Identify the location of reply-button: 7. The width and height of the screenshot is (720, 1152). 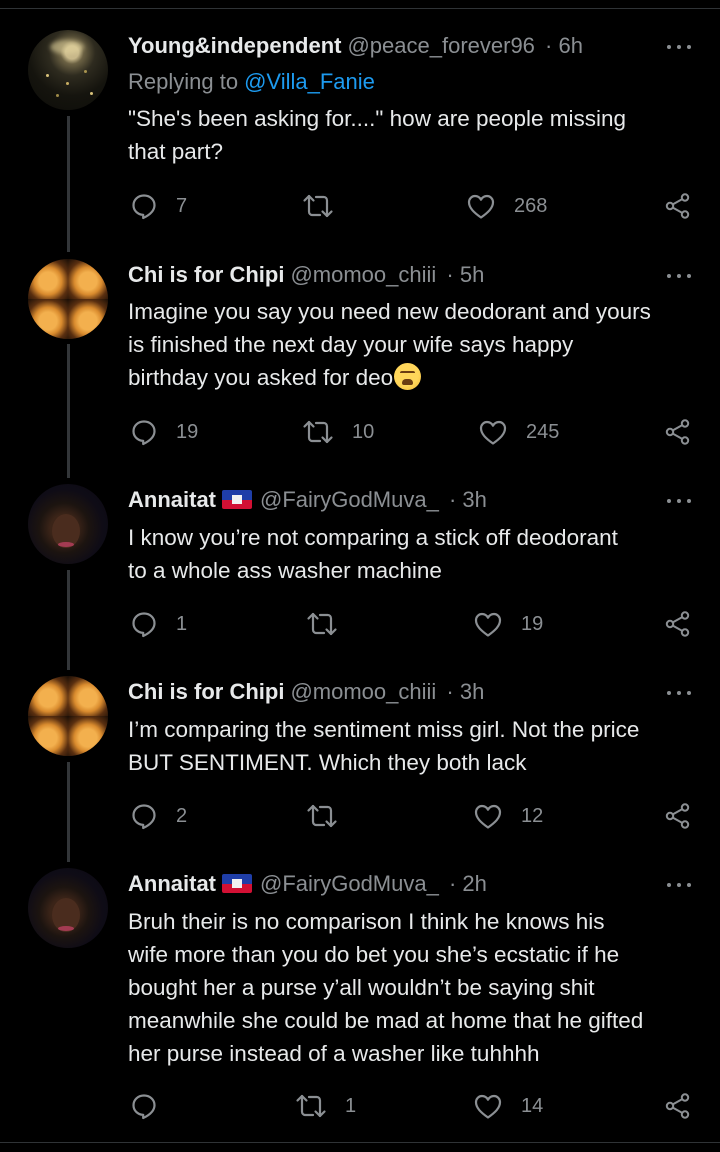
(158, 206).